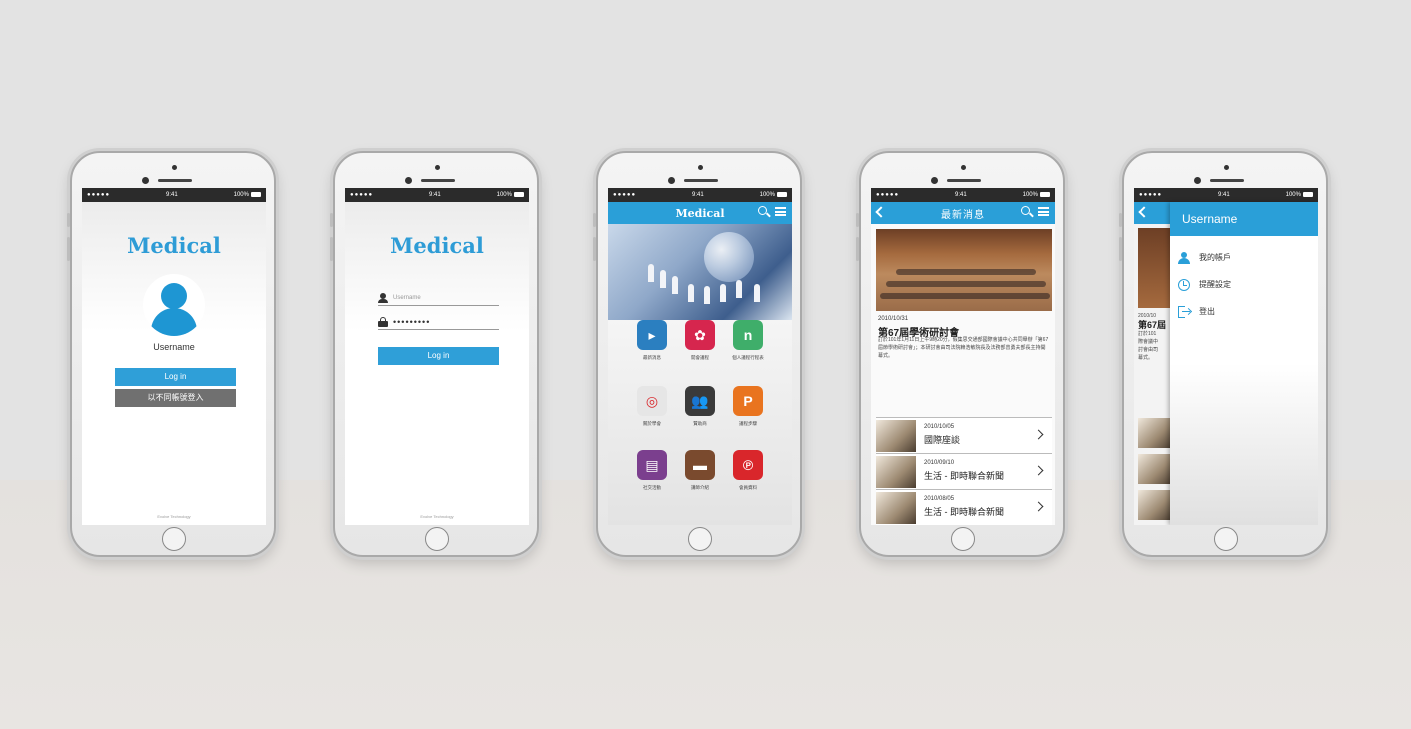 The width and height of the screenshot is (1411, 729). What do you see at coordinates (748, 401) in the screenshot?
I see `p-icon: P` at bounding box center [748, 401].